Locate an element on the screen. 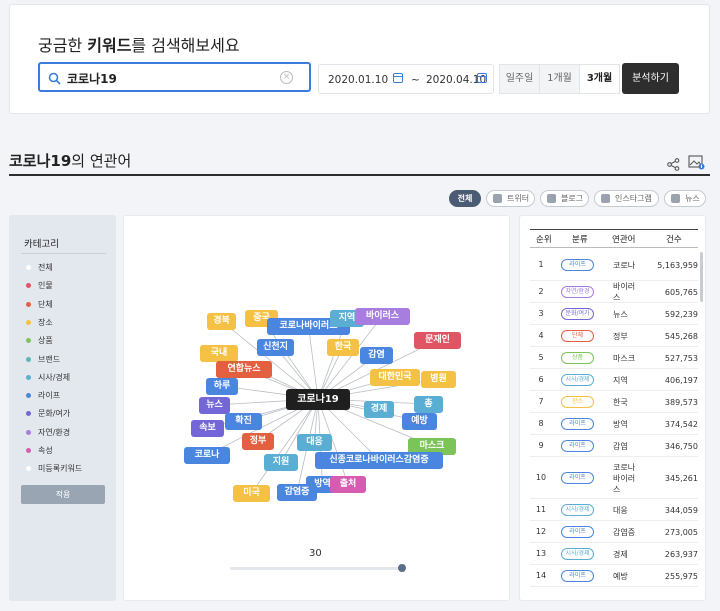 The height and width of the screenshot is (611, 720). clear-icon: × is located at coordinates (286, 77).